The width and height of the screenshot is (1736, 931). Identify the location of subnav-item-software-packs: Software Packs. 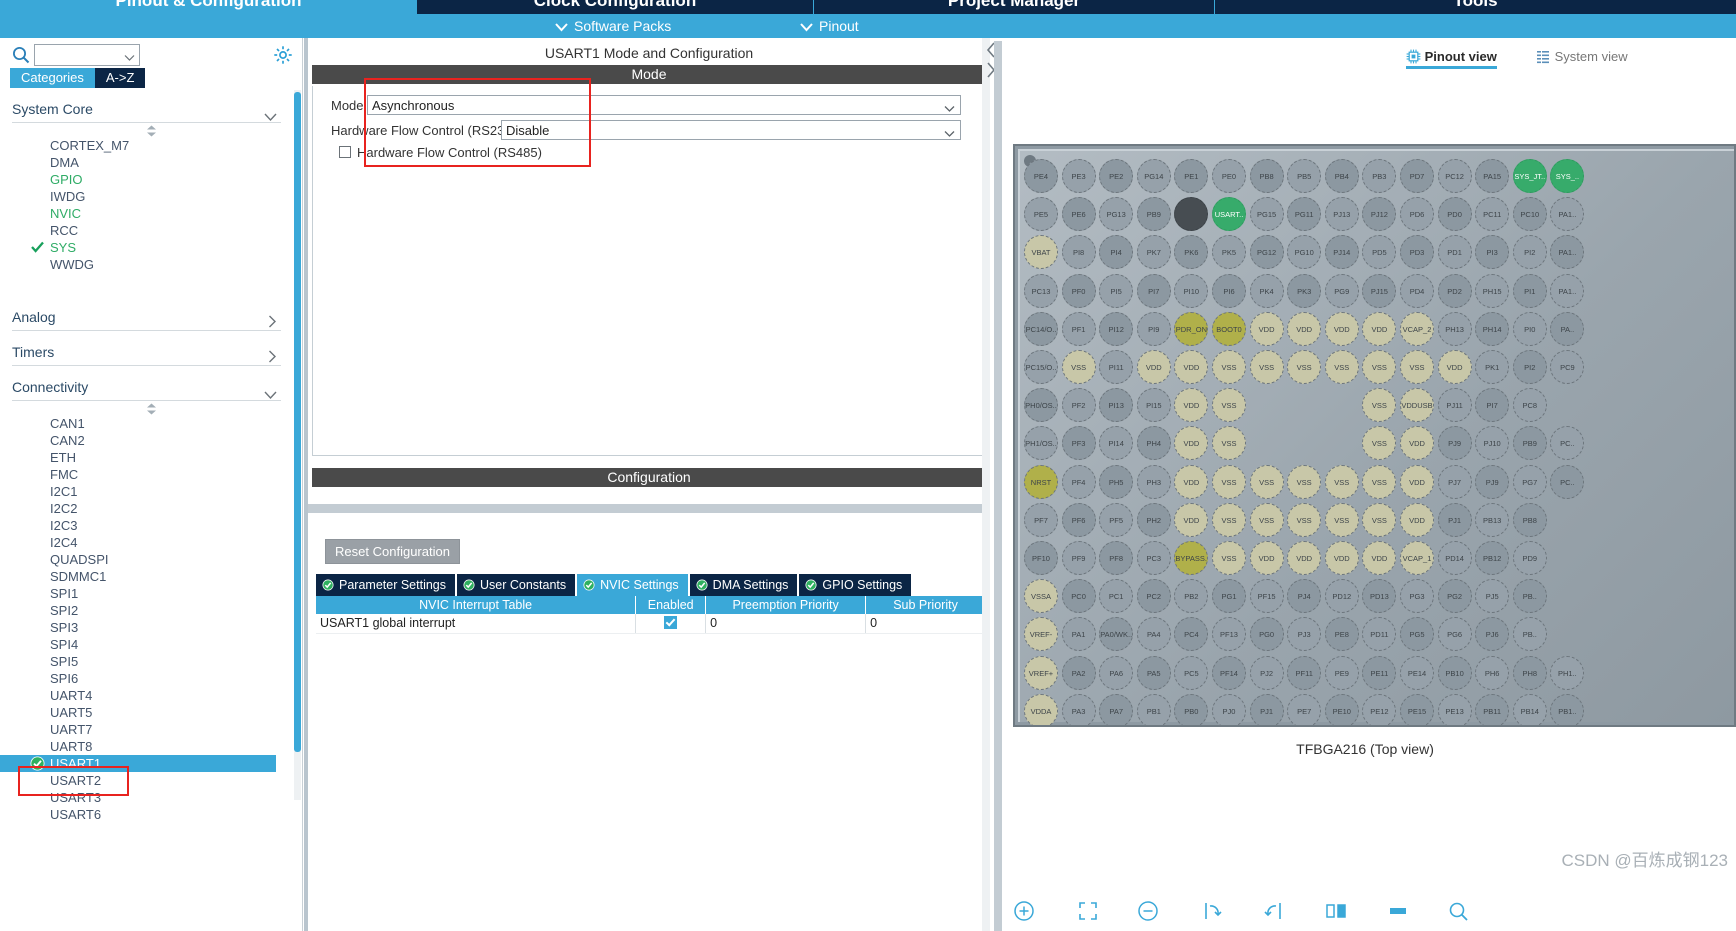
(613, 26).